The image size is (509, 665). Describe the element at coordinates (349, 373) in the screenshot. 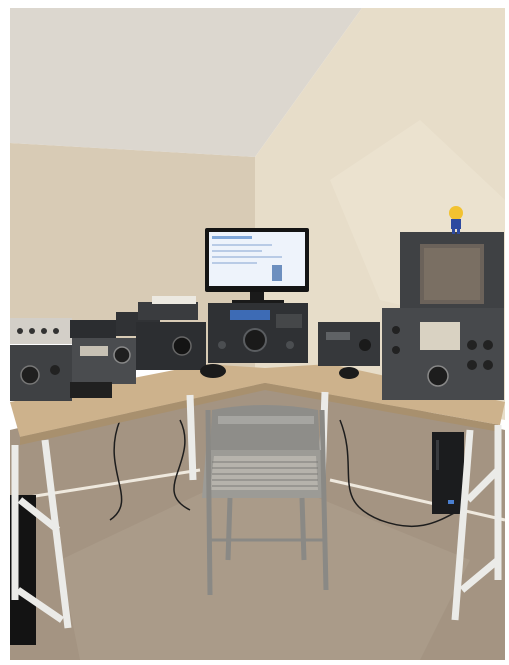

I see `mouse-right` at that location.